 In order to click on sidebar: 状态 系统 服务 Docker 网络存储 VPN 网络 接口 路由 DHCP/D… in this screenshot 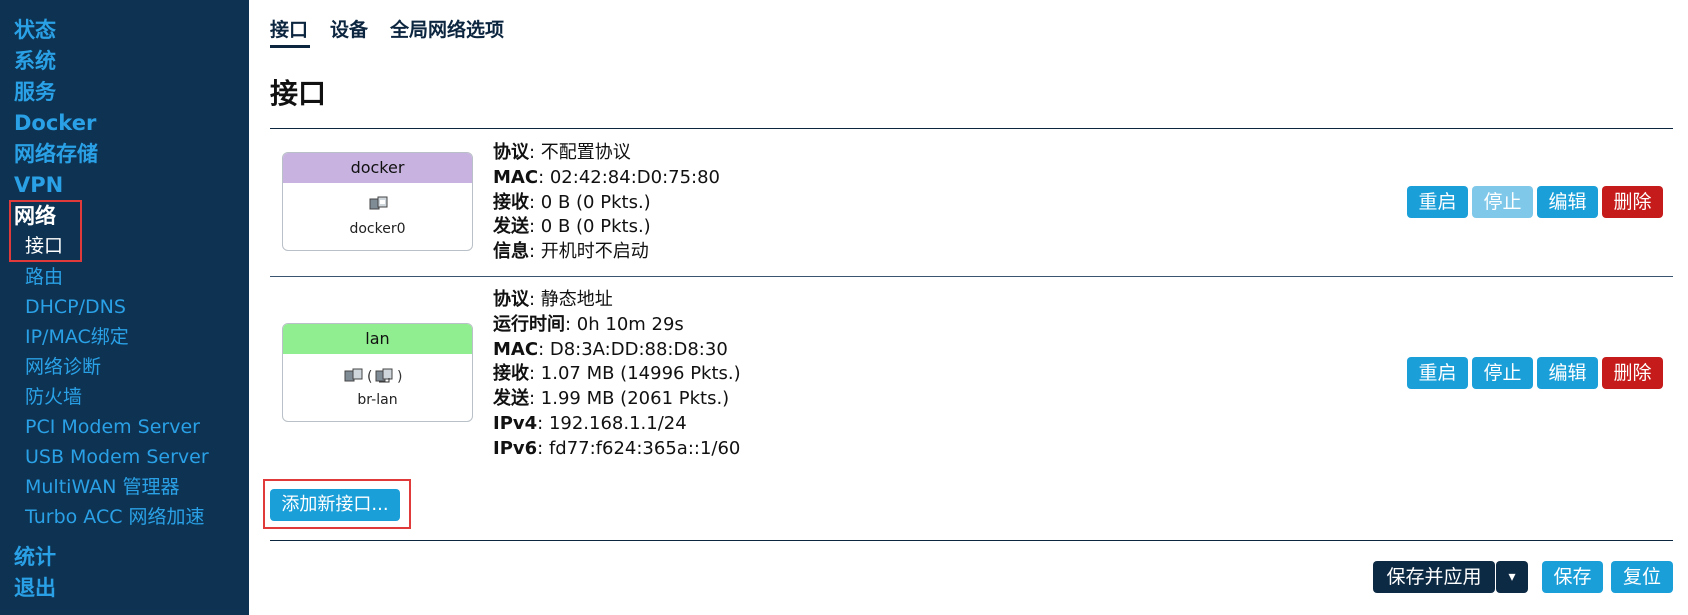, I will do `click(124, 307)`.